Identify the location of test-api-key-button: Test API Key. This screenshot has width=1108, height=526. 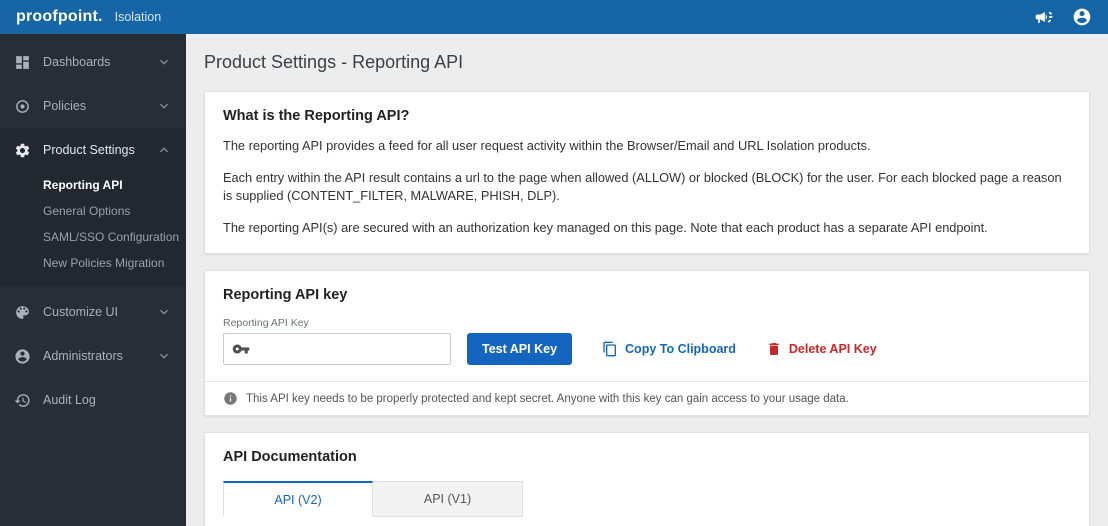
(520, 349).